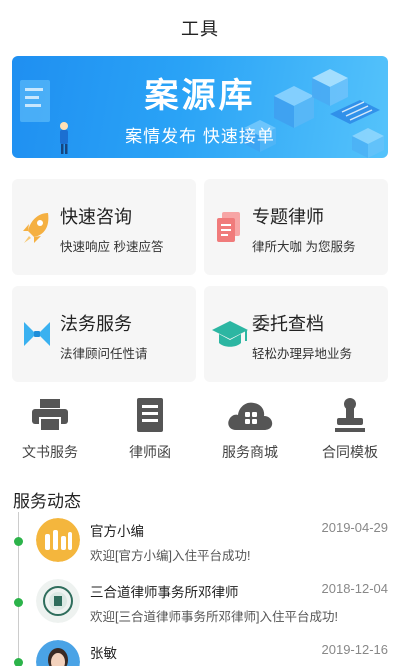  What do you see at coordinates (214, 617) in the screenshot?
I see `feed-item-message: 欢迎[三合道律师事务所邓律师]入住平台成功!` at bounding box center [214, 617].